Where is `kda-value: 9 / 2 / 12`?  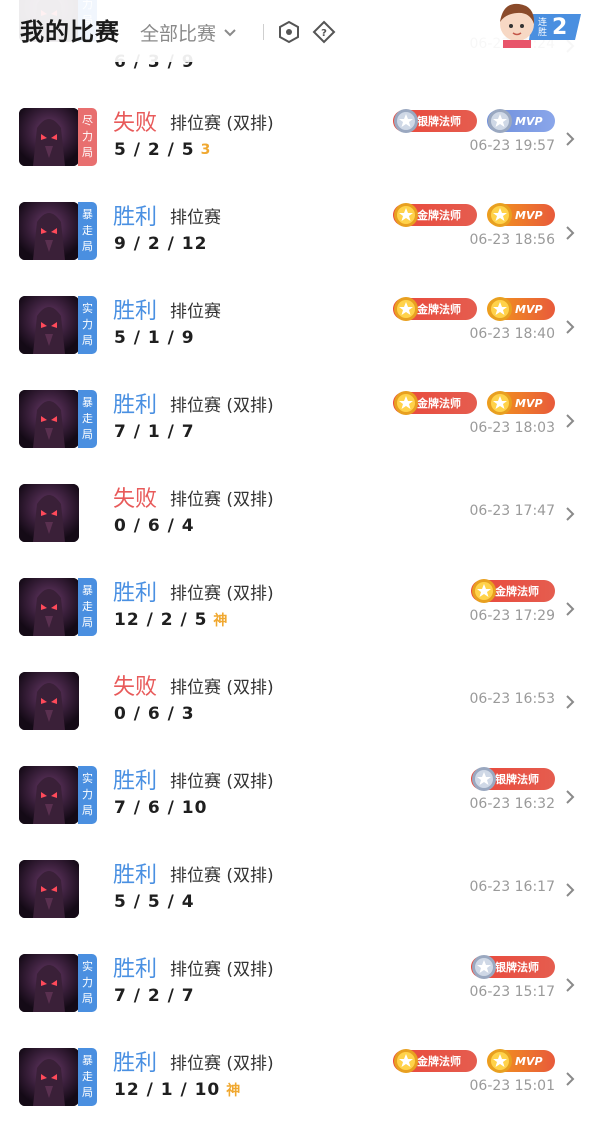
kda-value: 9 / 2 / 12 is located at coordinates (161, 244).